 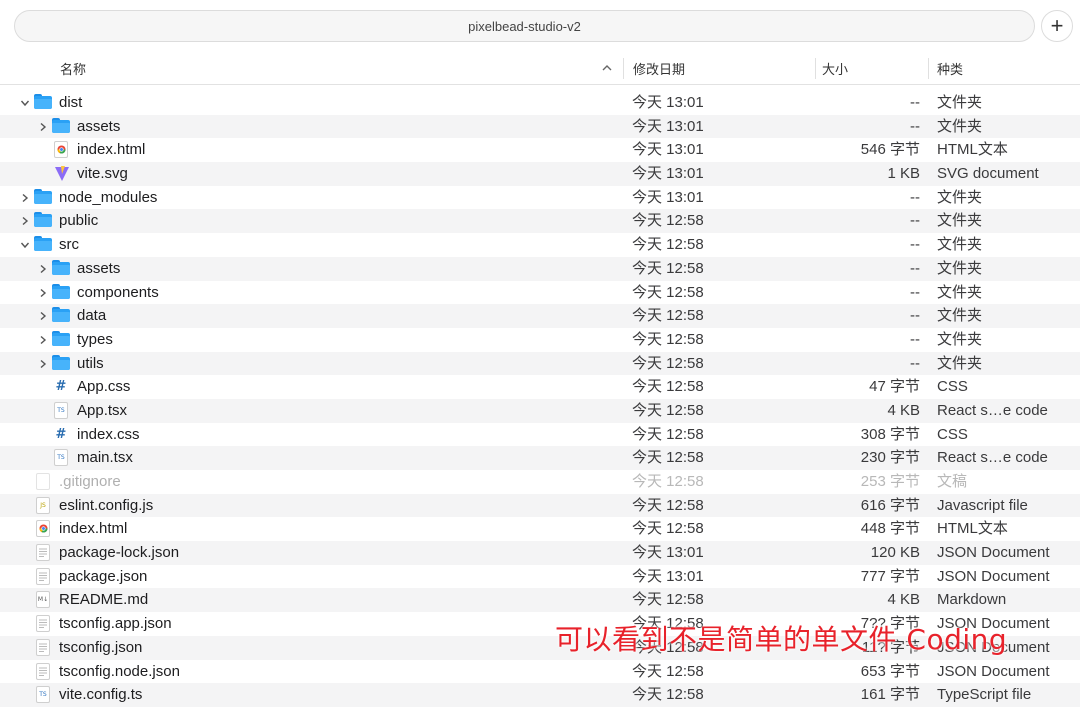 What do you see at coordinates (71, 102) in the screenshot?
I see `file-name: dist` at bounding box center [71, 102].